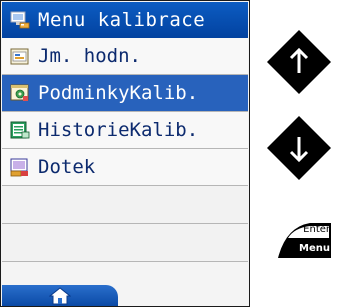  Describe the element at coordinates (19, 167) in the screenshot. I see `touch-screen-icon` at that location.